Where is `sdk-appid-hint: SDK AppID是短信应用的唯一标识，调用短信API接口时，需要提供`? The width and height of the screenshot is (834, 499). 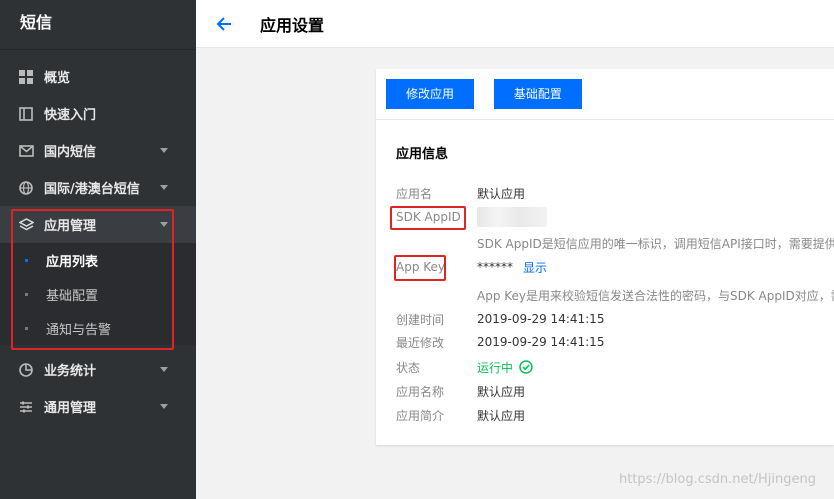 sdk-appid-hint: SDK AppID是短信应用的唯一标识，调用短信API接口时，需要提供 is located at coordinates (655, 244).